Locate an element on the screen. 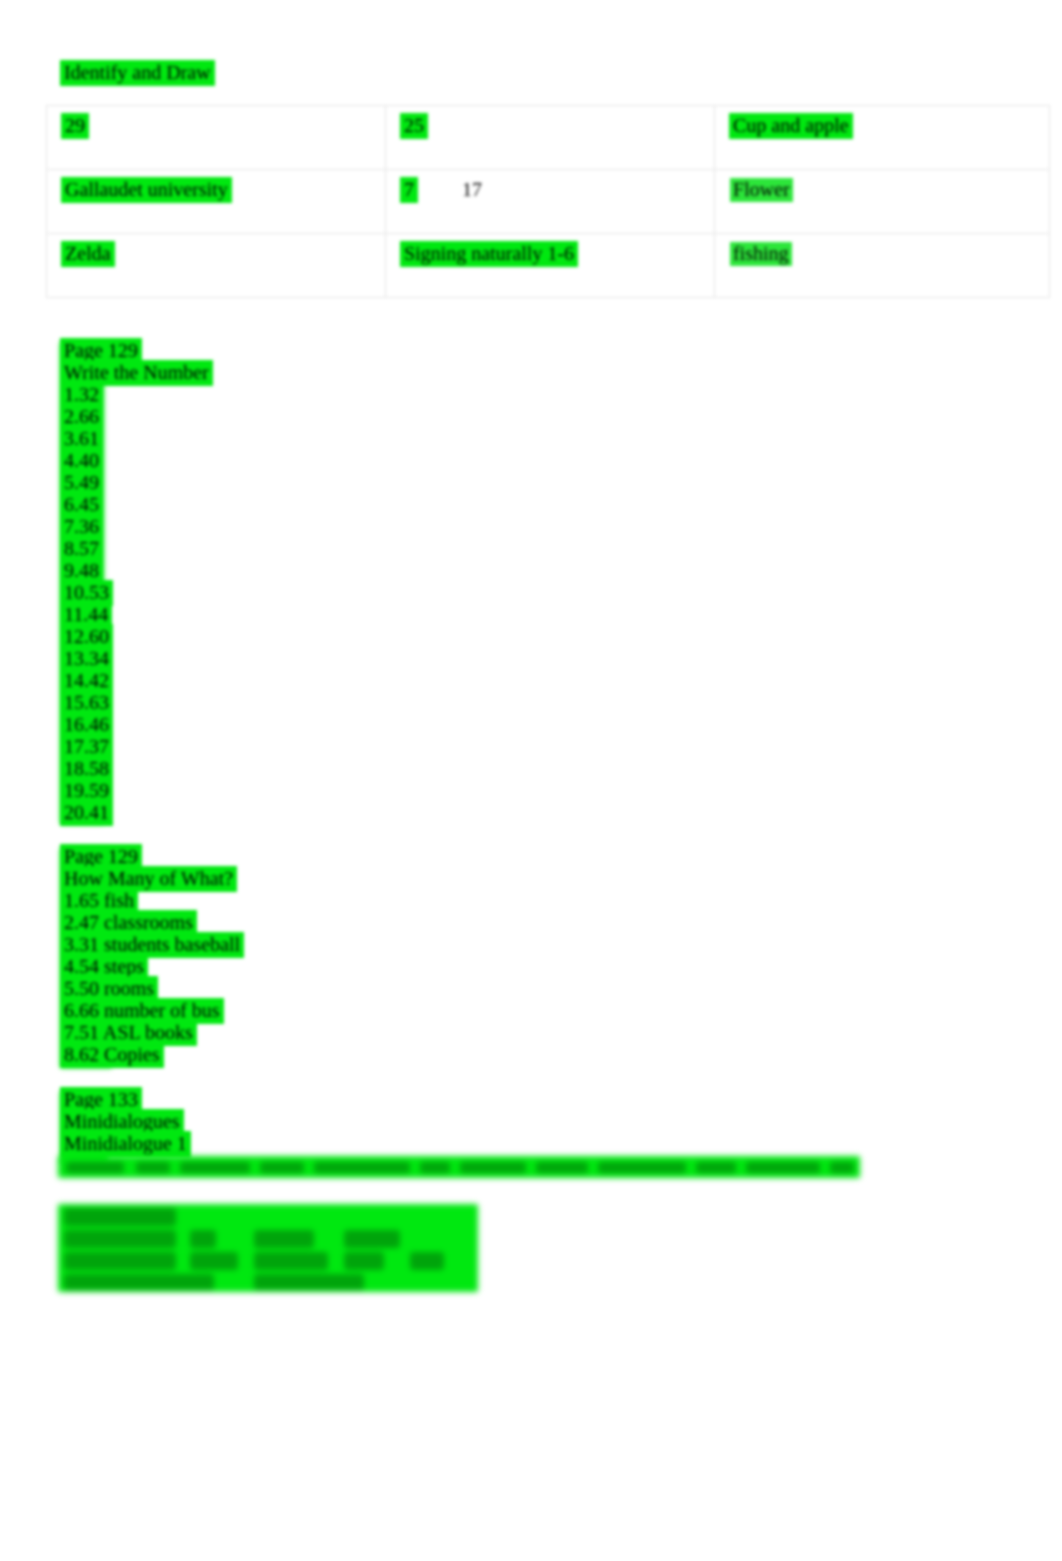 The height and width of the screenshot is (1561, 1062). table-cell-r2c2: 7 17 is located at coordinates (550, 201).